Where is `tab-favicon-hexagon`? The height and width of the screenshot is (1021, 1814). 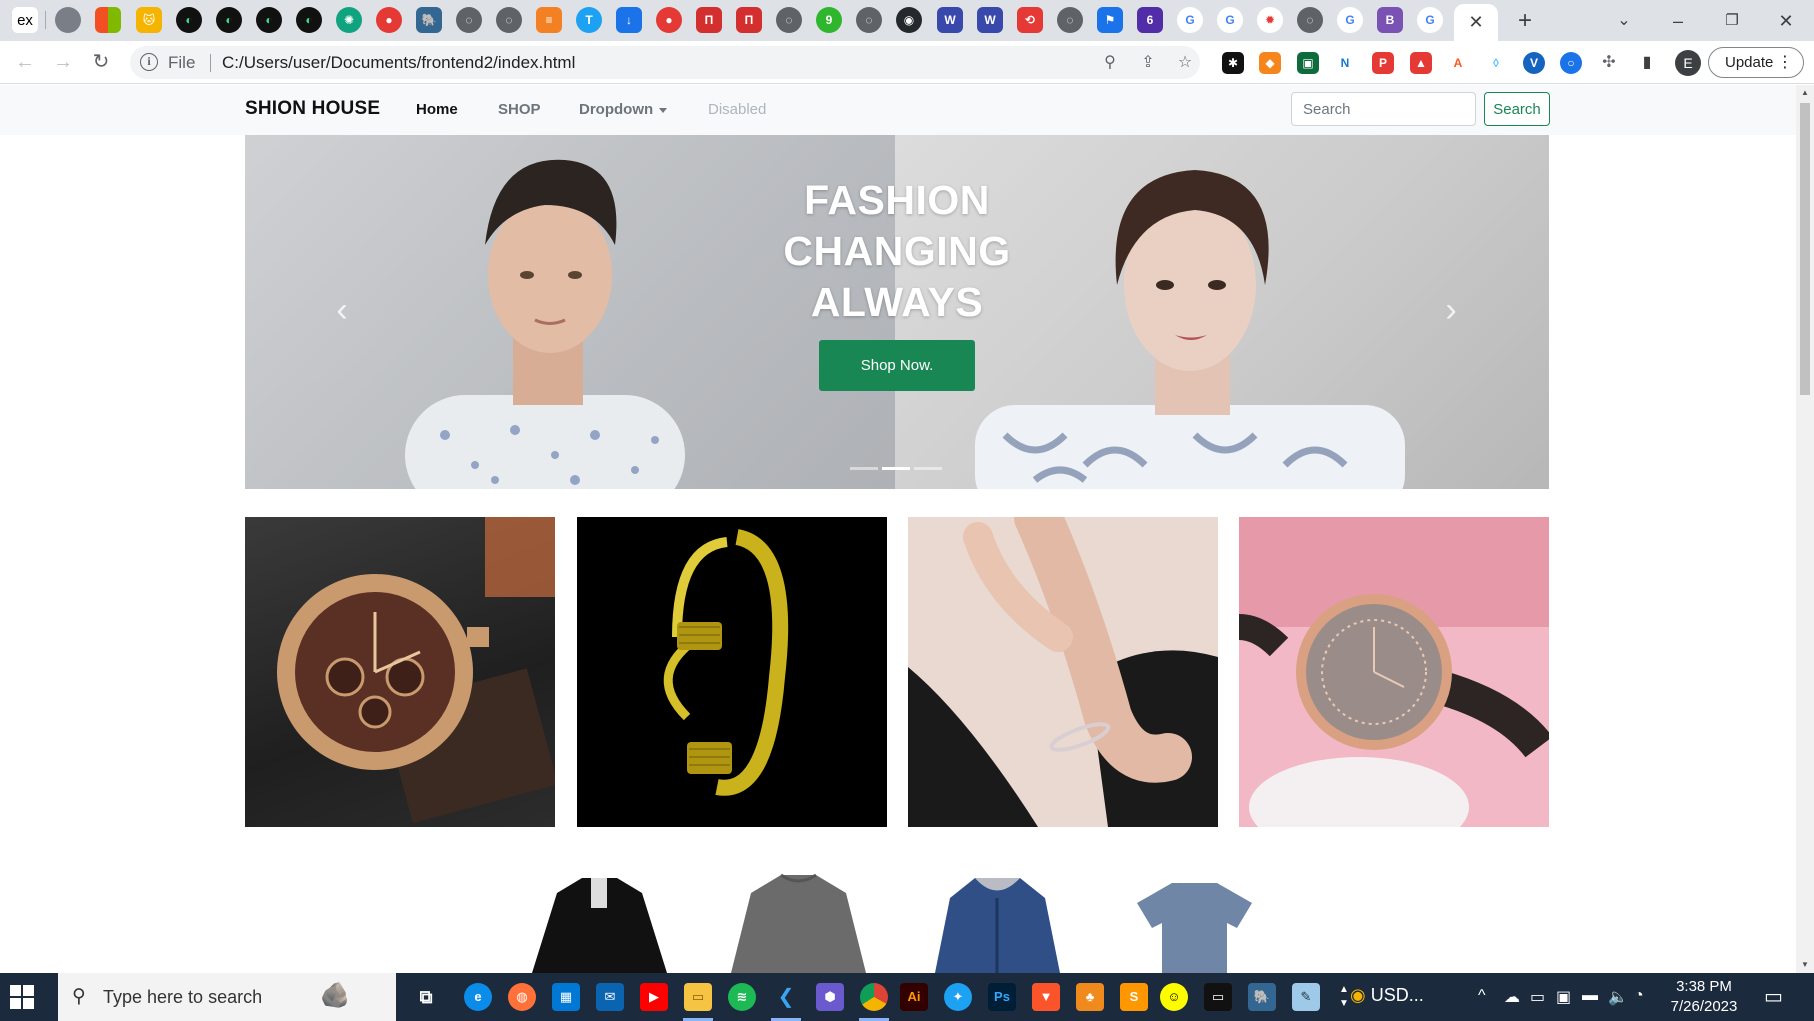
tab-favicon-hexagon is located at coordinates (68, 20).